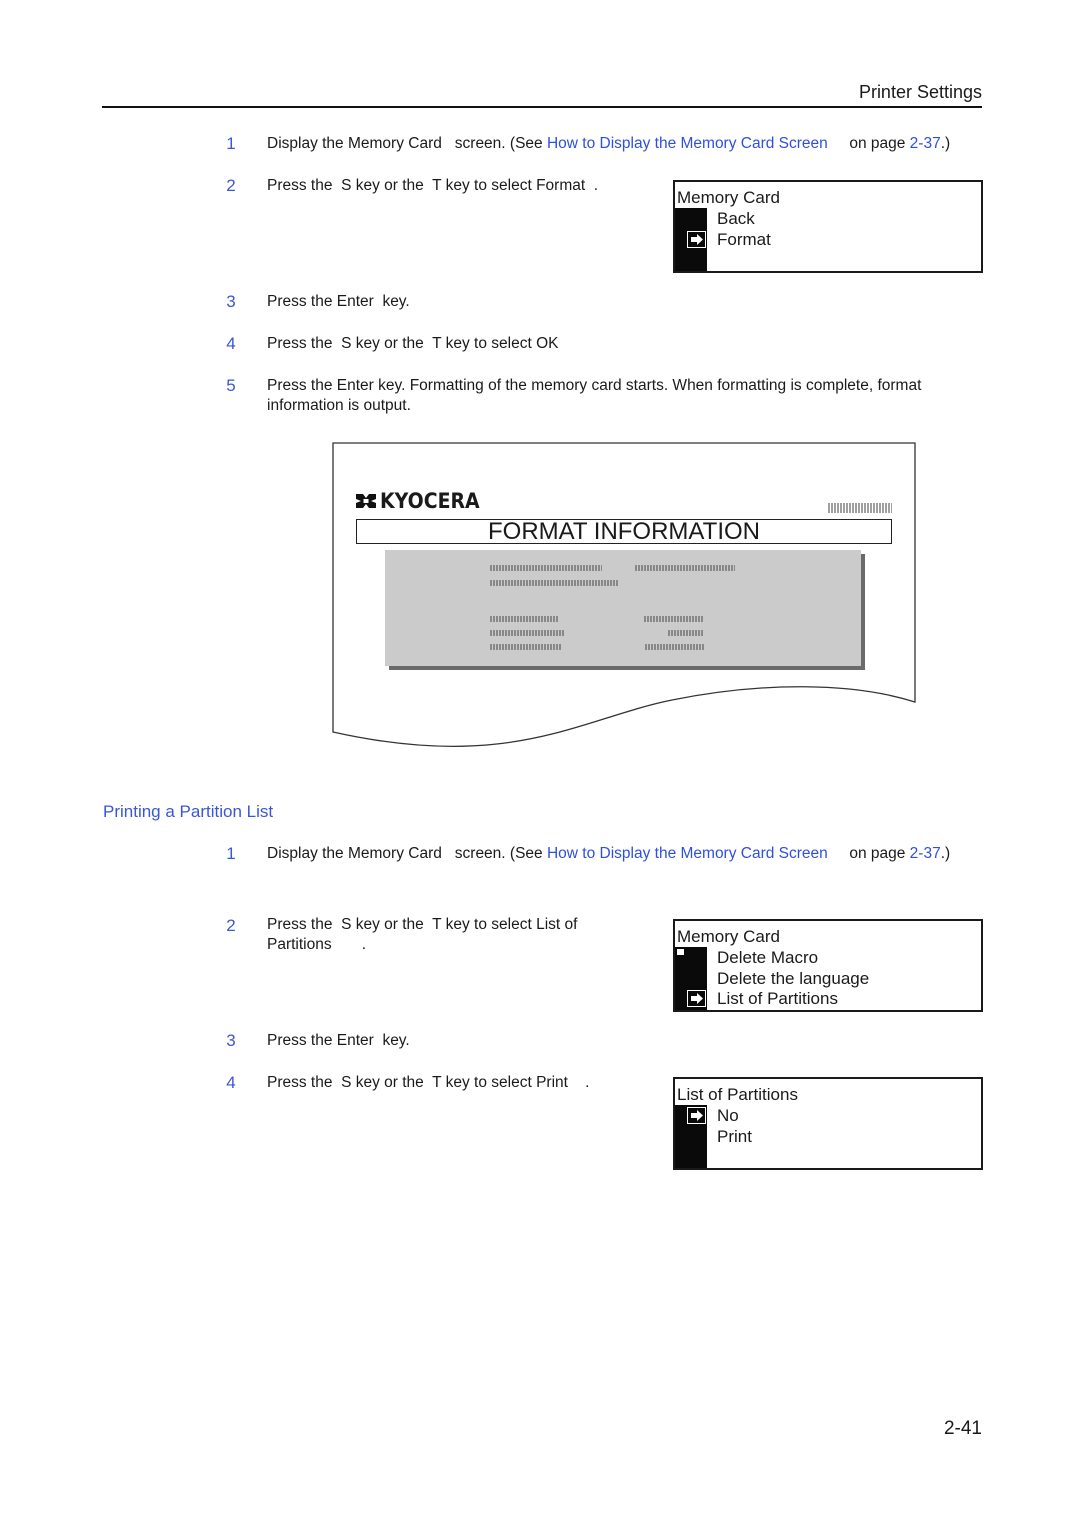  Describe the element at coordinates (737, 1094) in the screenshot. I see `lcd-title: List of Partitions` at that location.